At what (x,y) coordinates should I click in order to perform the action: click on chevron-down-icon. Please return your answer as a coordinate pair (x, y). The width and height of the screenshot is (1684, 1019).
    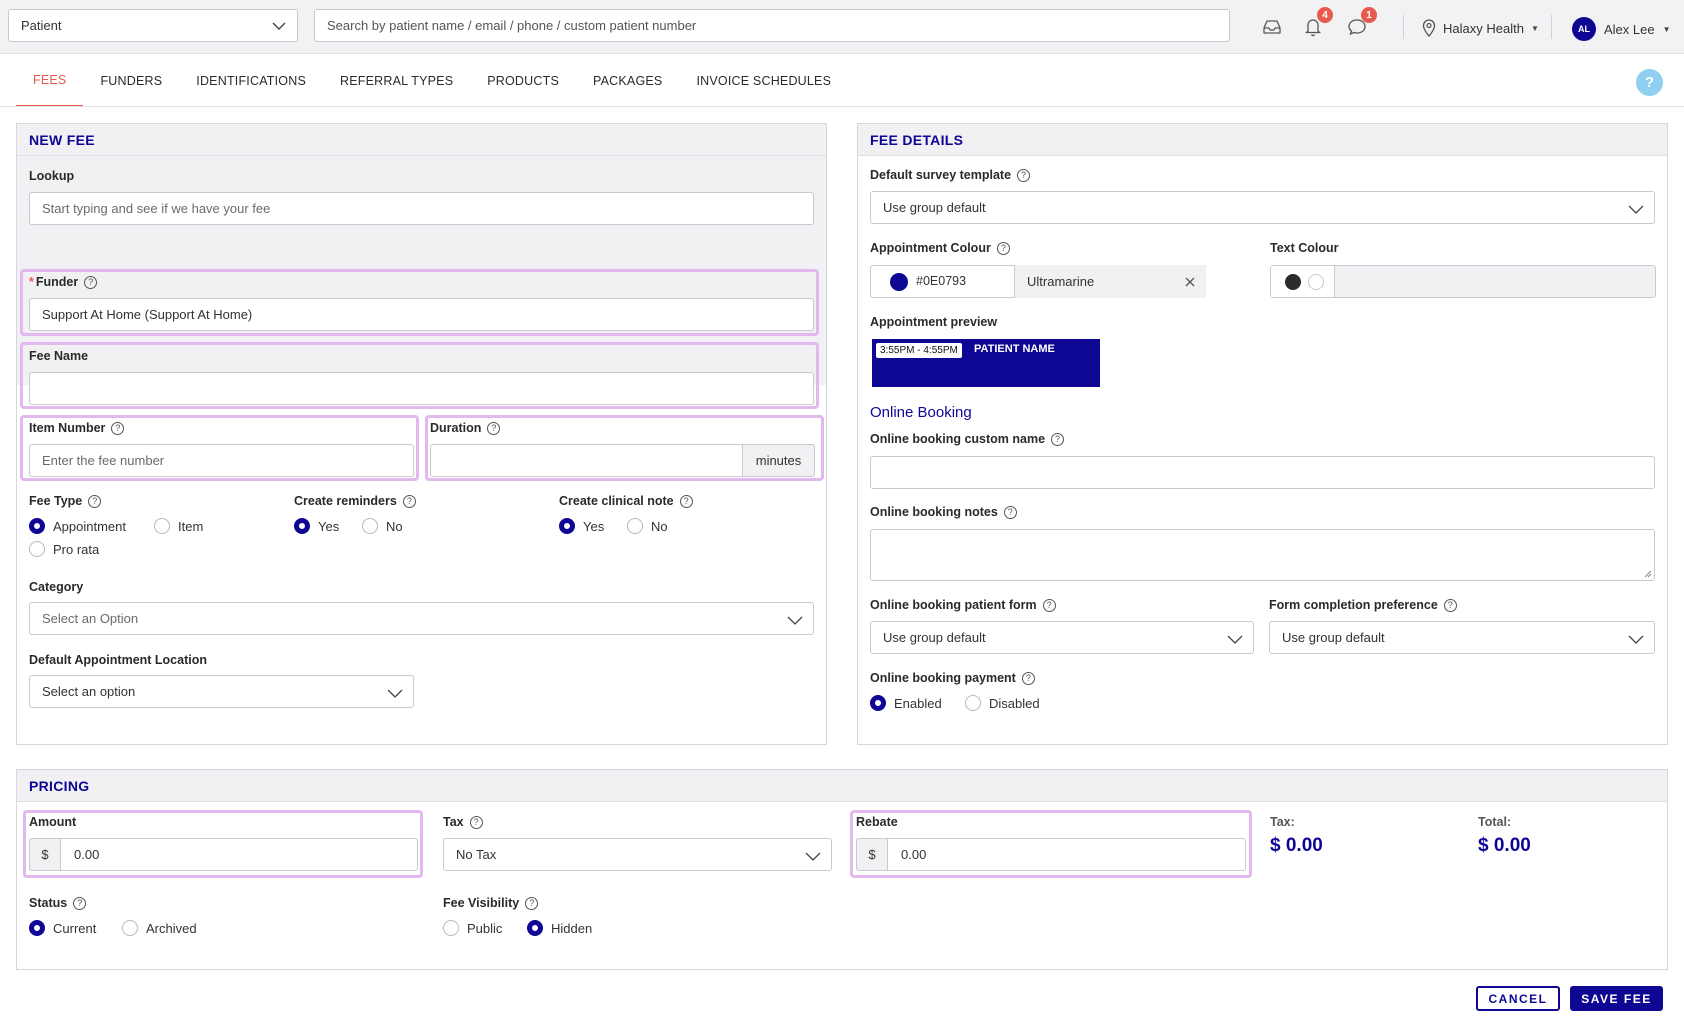
    Looking at the image, I should click on (795, 620).